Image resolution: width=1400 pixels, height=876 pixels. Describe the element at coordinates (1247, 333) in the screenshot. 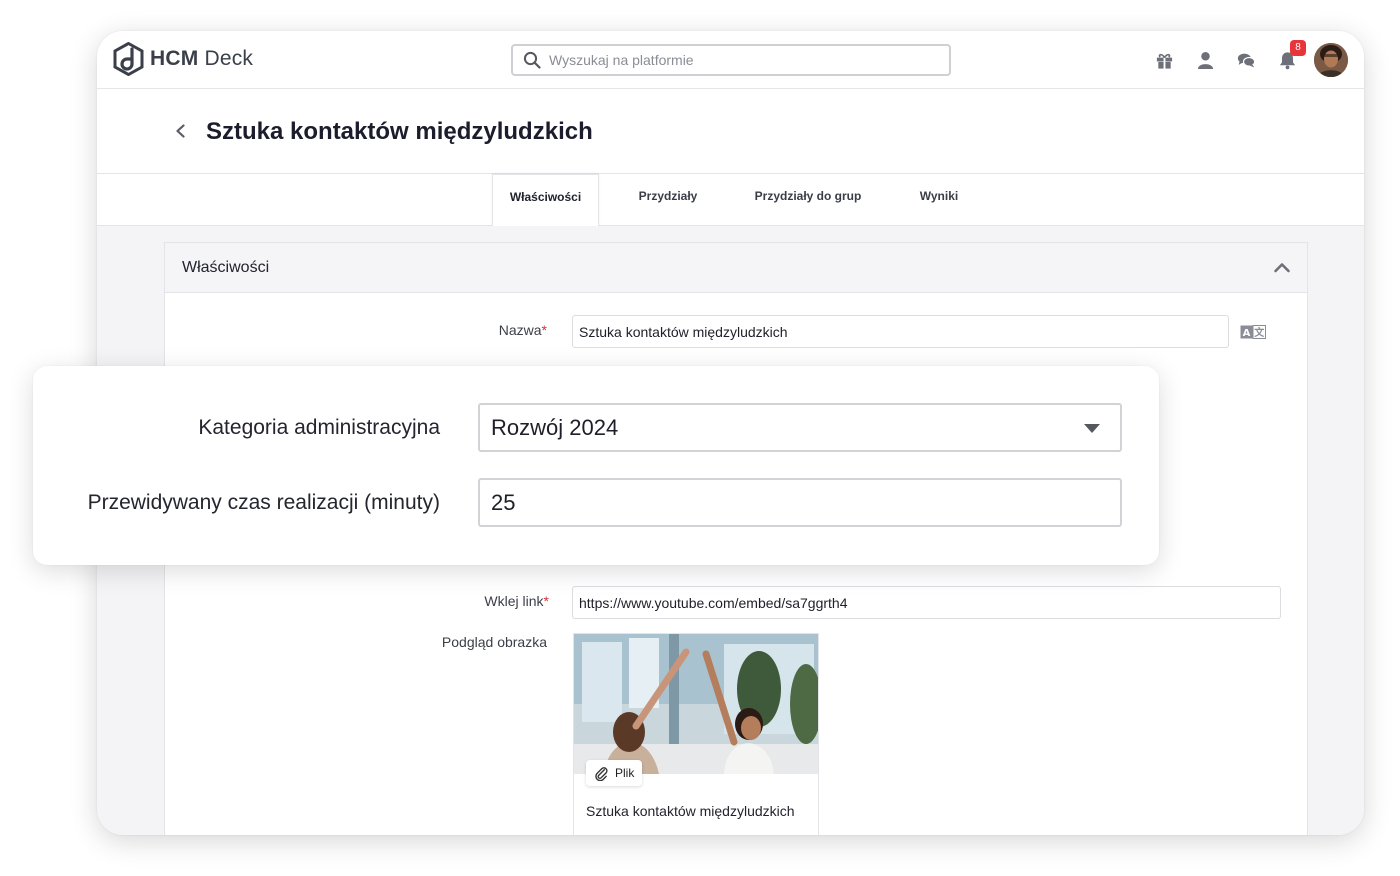

I see `svg-text: A` at that location.